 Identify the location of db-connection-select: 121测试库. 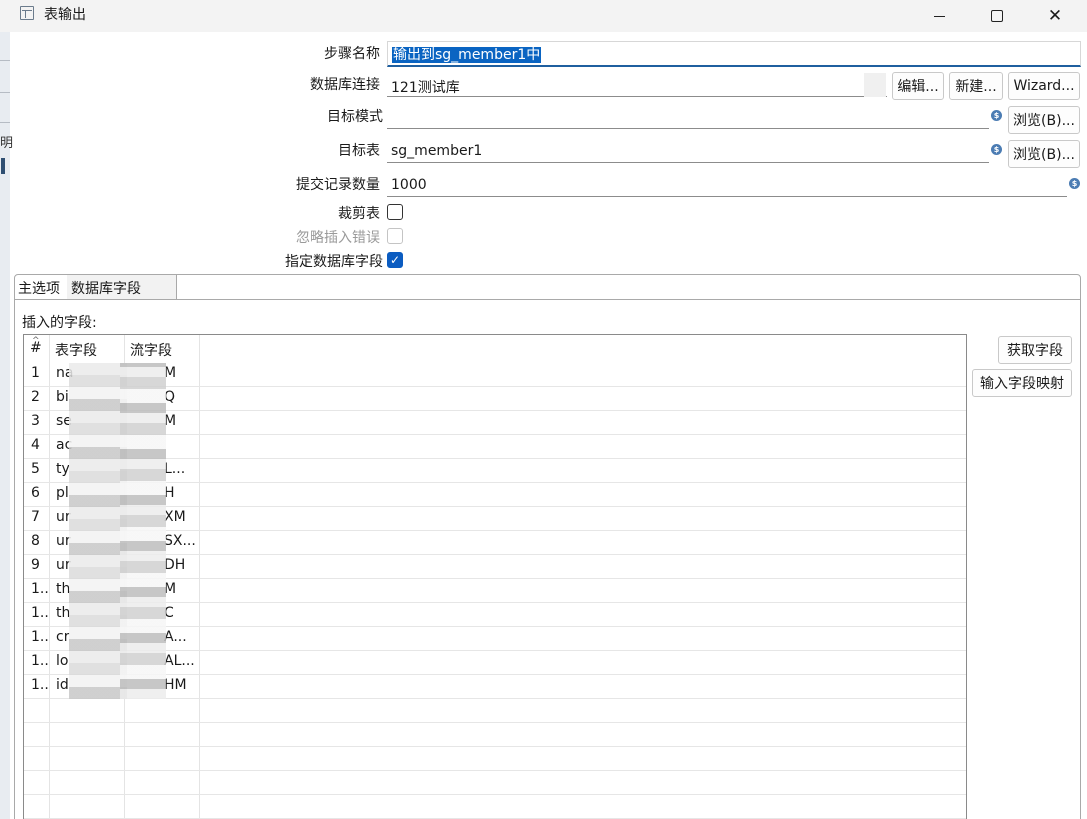
(637, 85).